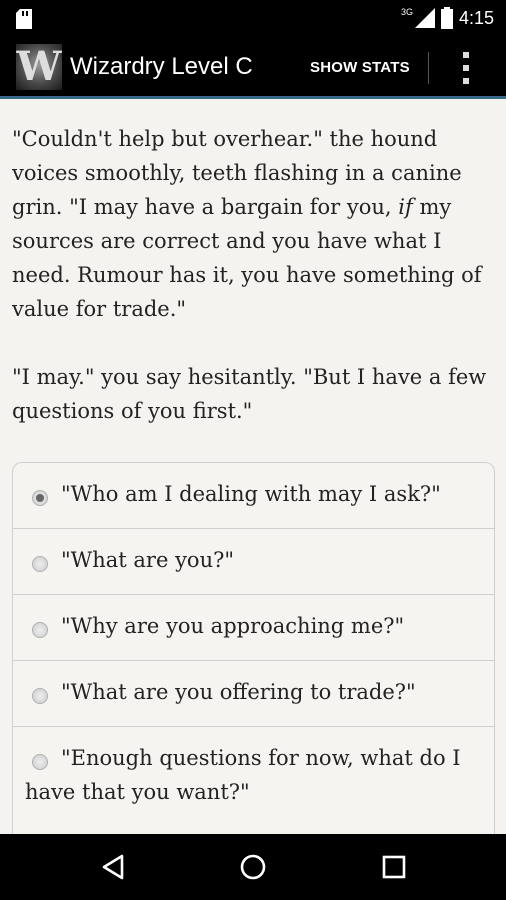 The image size is (506, 900). I want to click on choice-label: "What are you?", so click(148, 560).